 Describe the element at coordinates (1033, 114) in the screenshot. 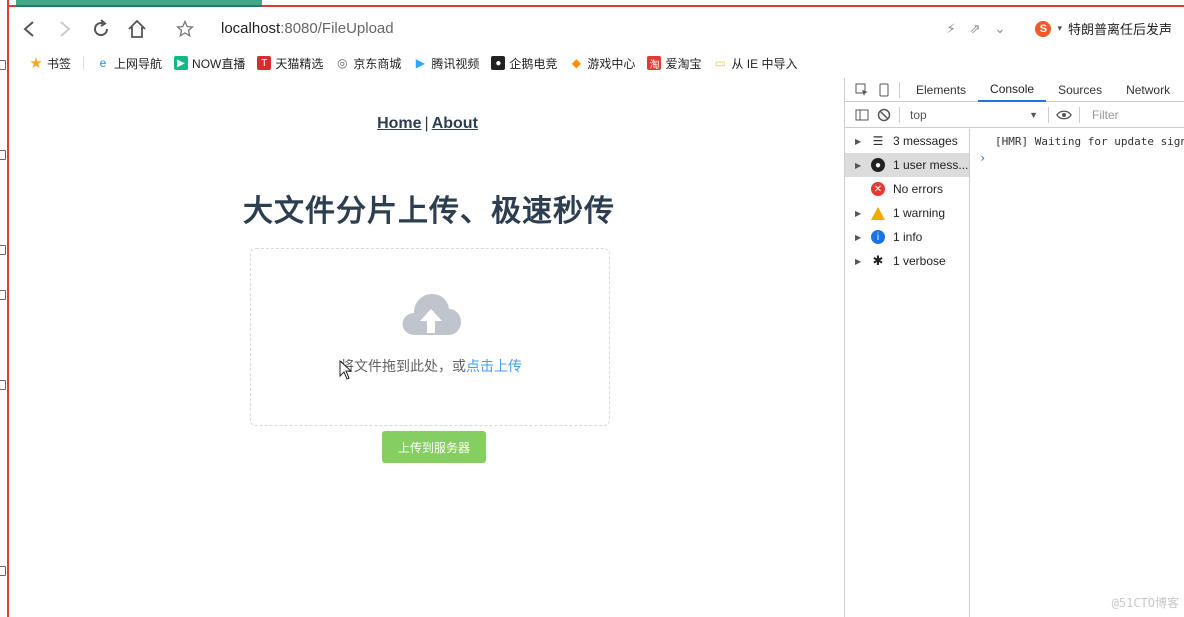

I see `caret-down-icon: ▼` at that location.